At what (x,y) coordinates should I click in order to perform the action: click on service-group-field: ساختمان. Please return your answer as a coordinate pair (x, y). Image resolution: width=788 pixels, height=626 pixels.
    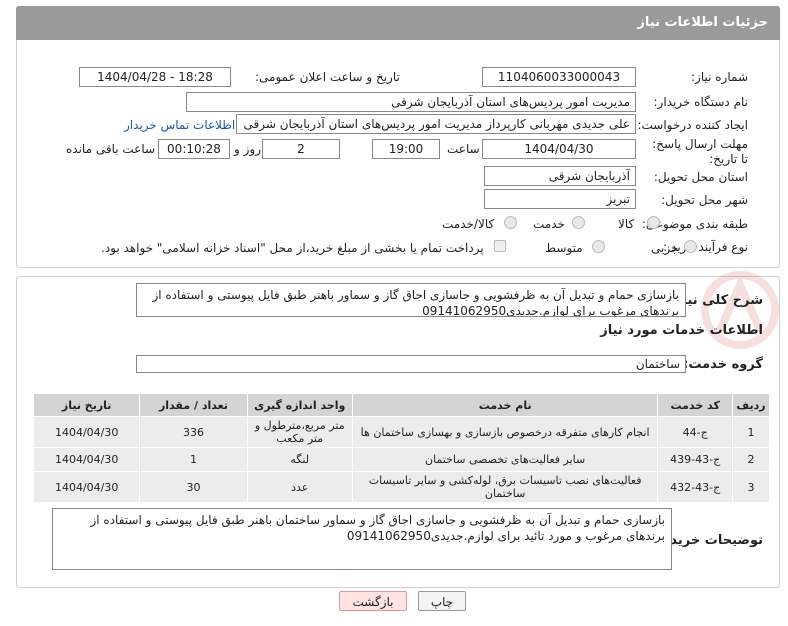
    Looking at the image, I should click on (411, 364).